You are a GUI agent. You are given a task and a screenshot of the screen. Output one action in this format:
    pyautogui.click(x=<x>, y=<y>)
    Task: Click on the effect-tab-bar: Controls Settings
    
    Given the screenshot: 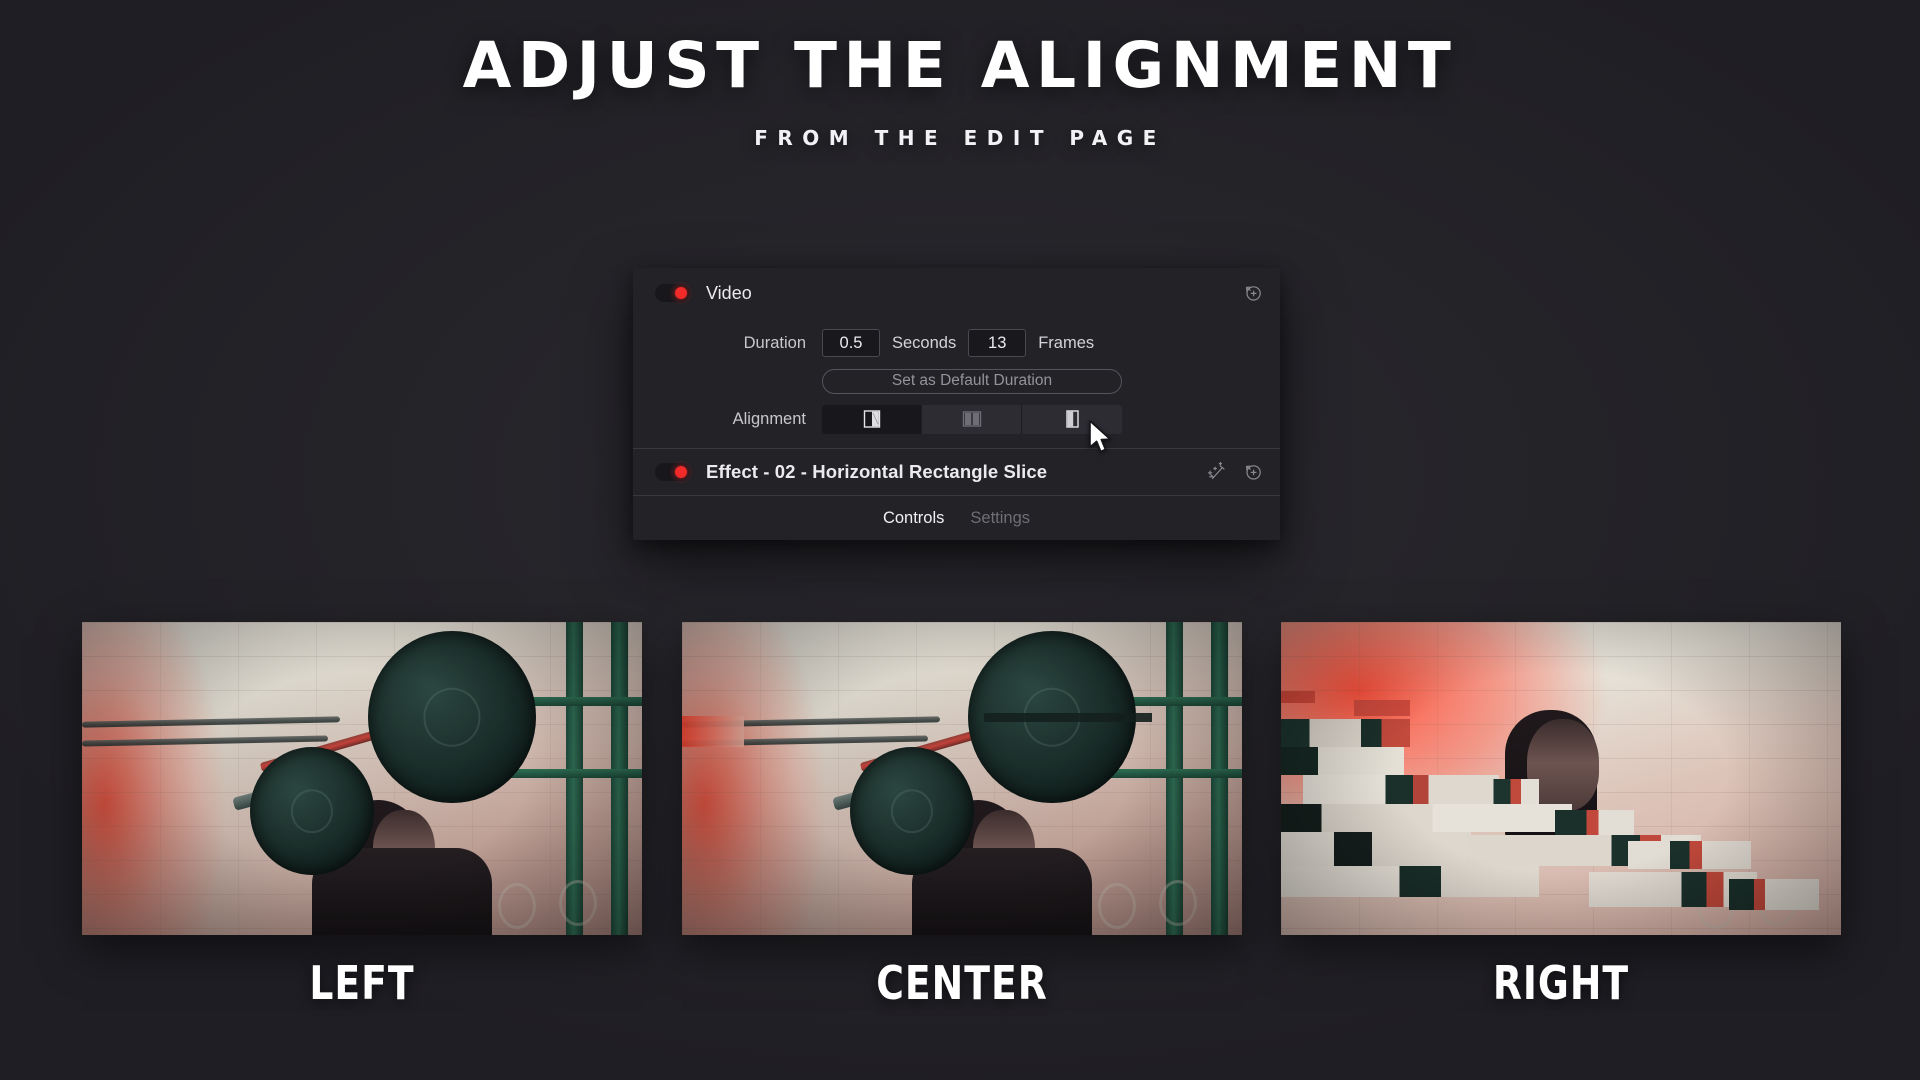 What is the action you would take?
    pyautogui.click(x=956, y=517)
    